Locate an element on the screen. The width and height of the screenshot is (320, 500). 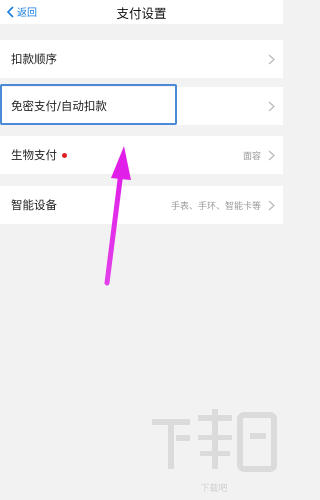
settings-row-label: 扣款顺序 is located at coordinates (34, 59).